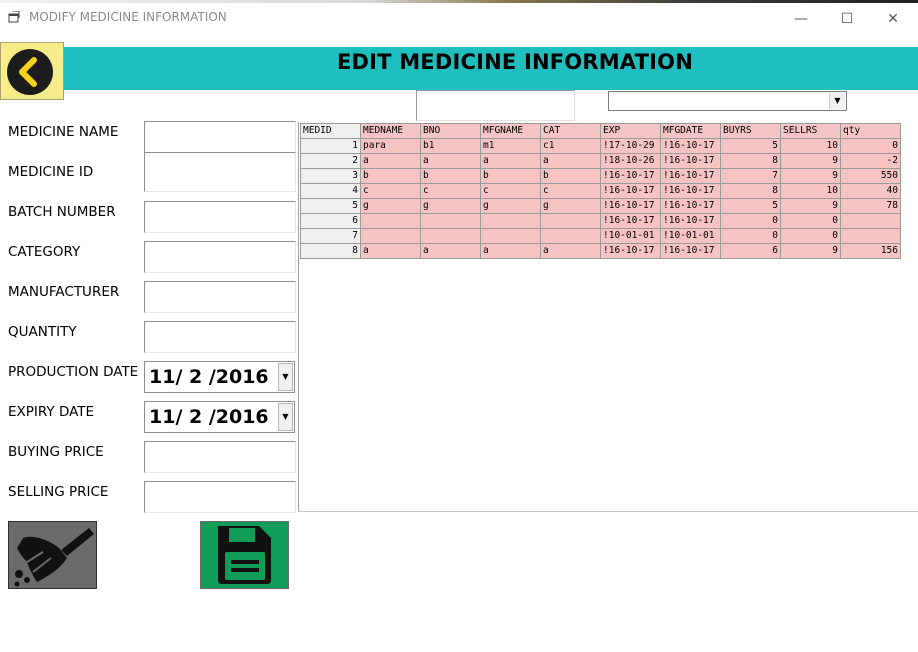 Image resolution: width=918 pixels, height=652 pixels. Describe the element at coordinates (220, 137) in the screenshot. I see `medicine-name-field` at that location.